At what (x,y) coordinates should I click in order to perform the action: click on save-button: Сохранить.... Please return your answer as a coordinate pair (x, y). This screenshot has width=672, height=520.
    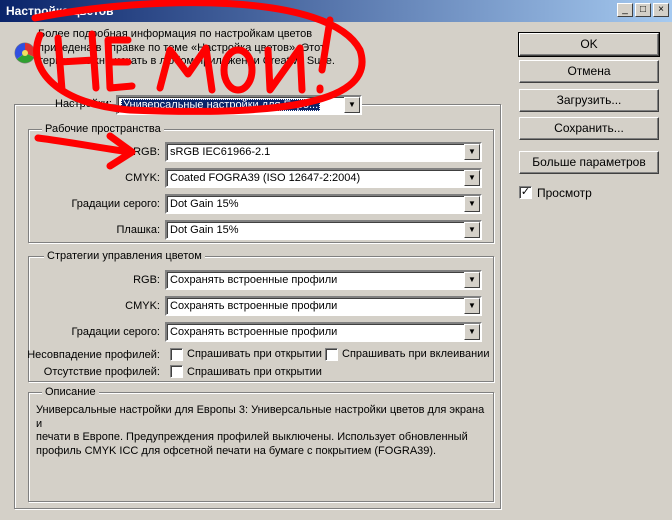
    Looking at the image, I should click on (589, 128).